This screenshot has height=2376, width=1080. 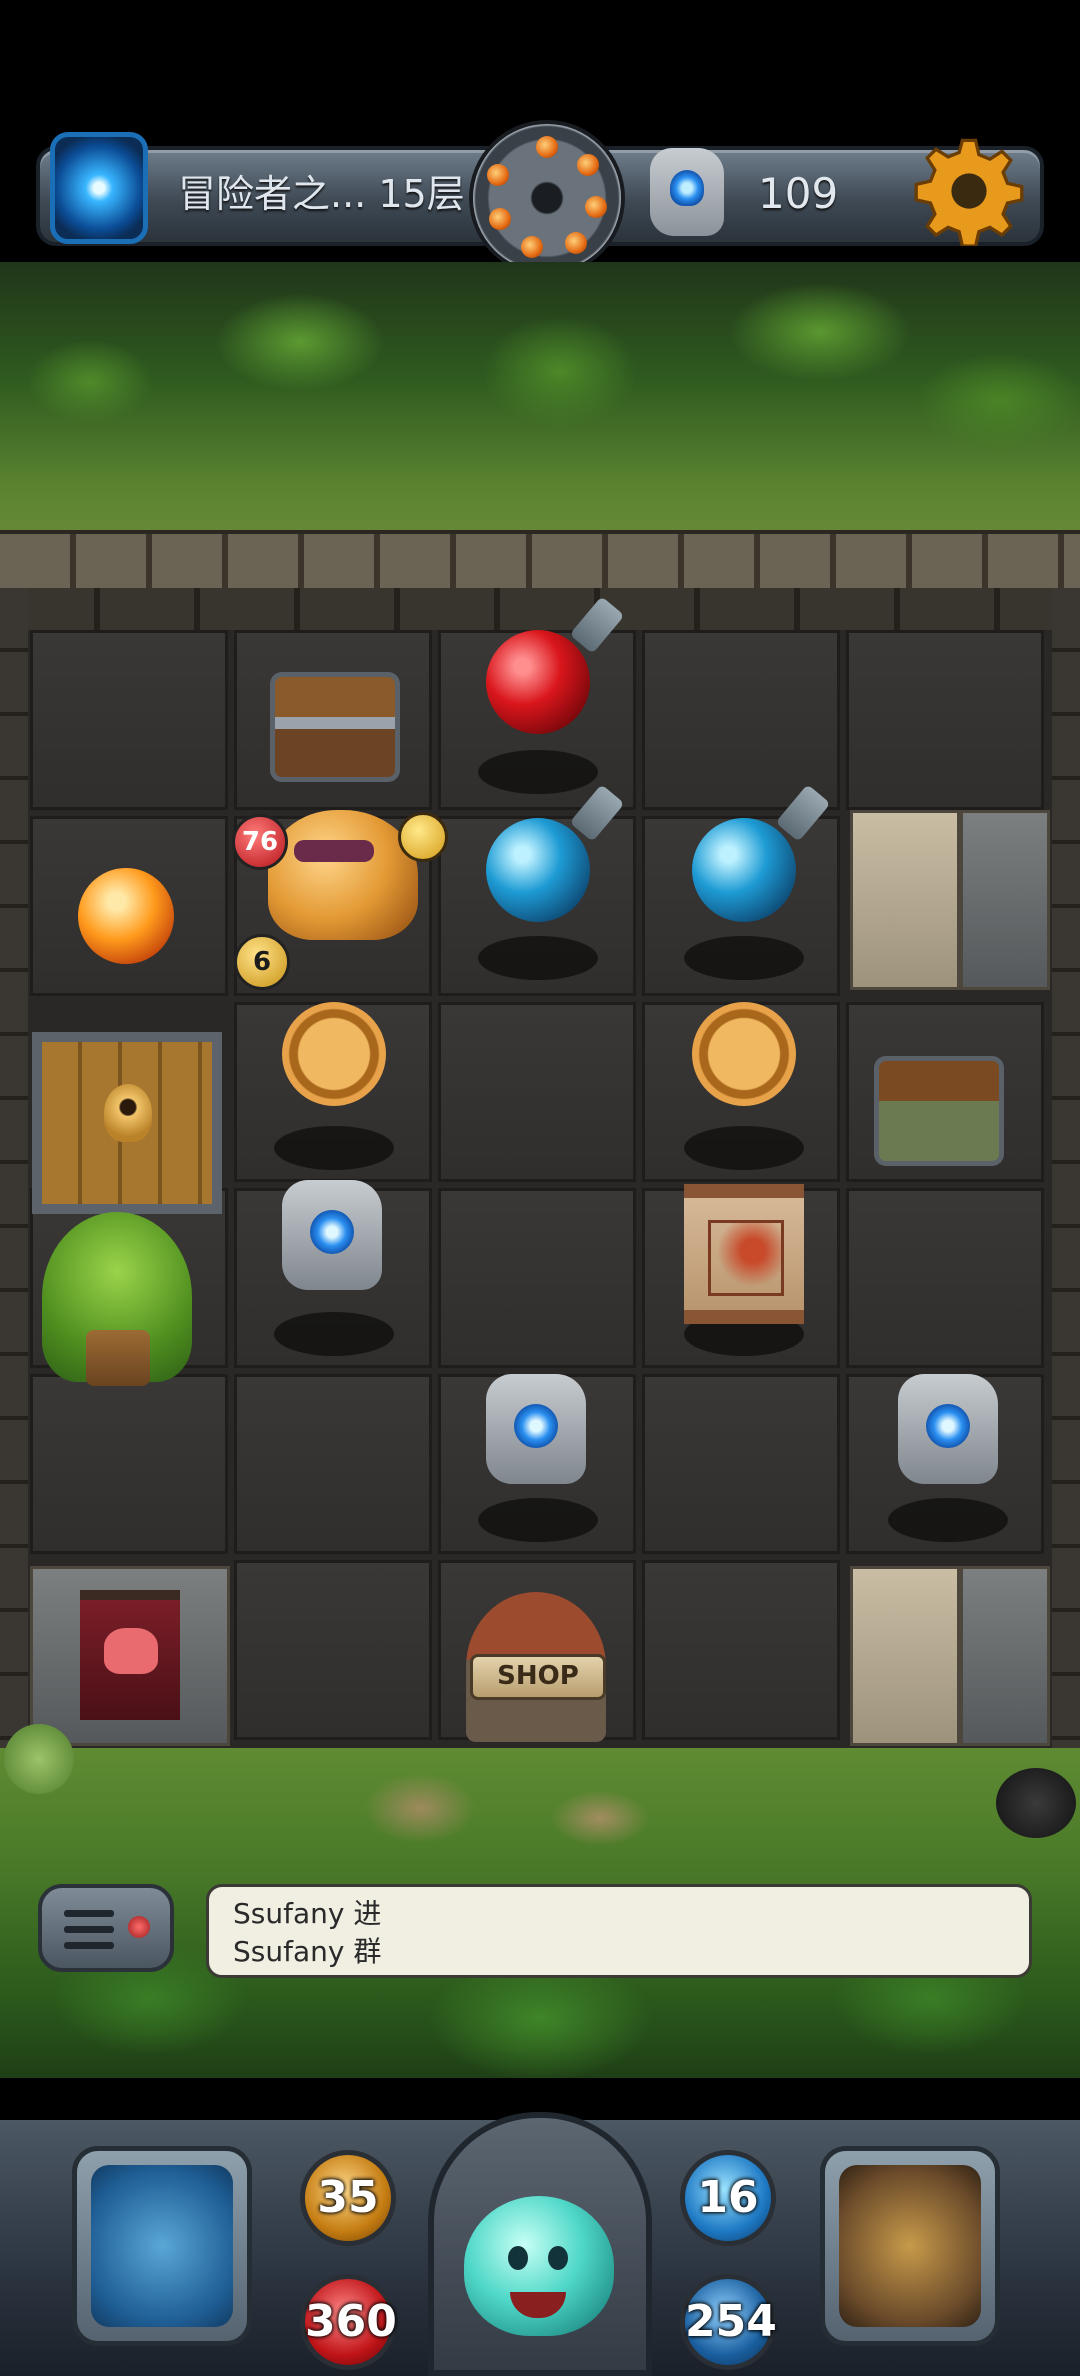 I want to click on shop-sign: SHOP, so click(x=538, y=1677).